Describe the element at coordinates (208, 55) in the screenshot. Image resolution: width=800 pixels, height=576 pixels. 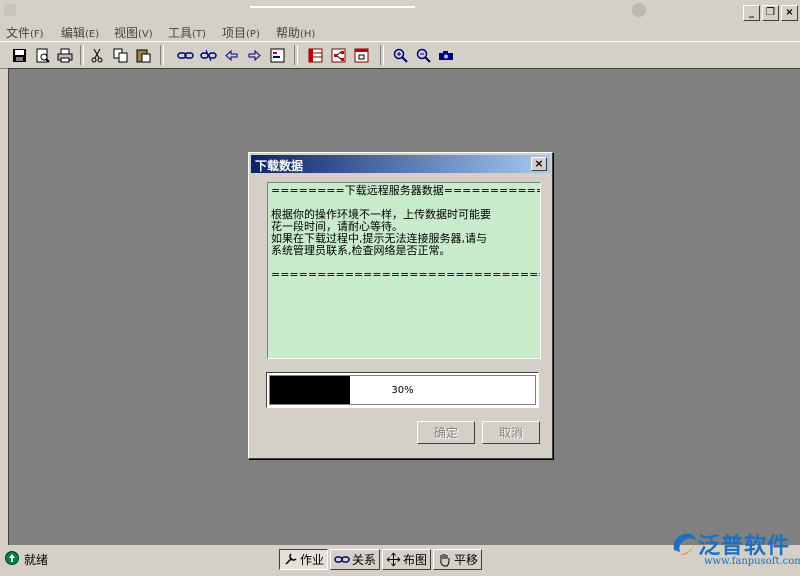
I see `unlink-icon` at that location.